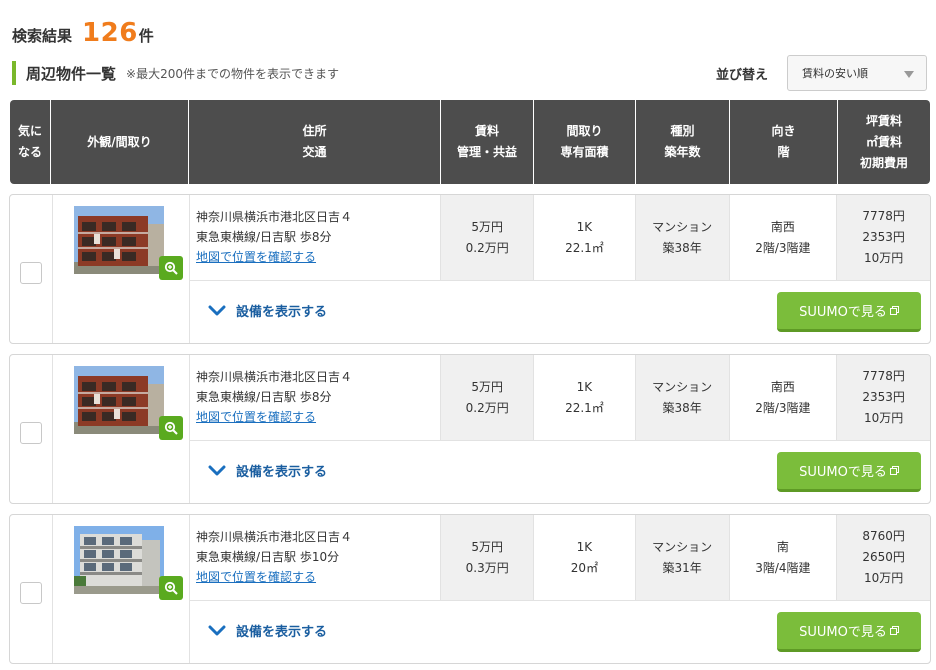 The width and height of the screenshot is (936, 670). Describe the element at coordinates (110, 33) in the screenshot. I see `result-count: 126` at that location.